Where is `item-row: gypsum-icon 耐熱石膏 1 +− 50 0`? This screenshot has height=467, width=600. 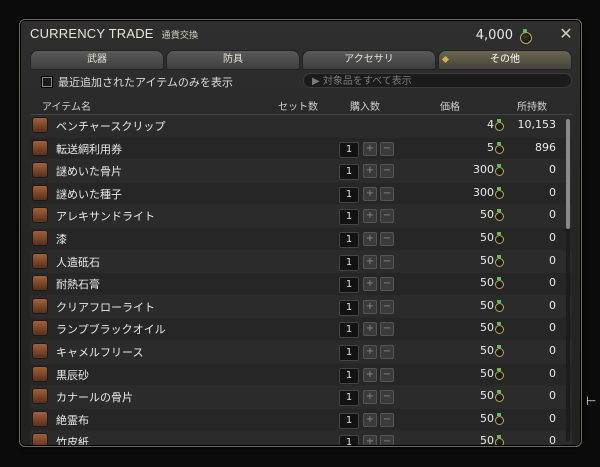 item-row: gypsum-icon 耐熱石膏 1 +− 50 0 is located at coordinates (301, 284).